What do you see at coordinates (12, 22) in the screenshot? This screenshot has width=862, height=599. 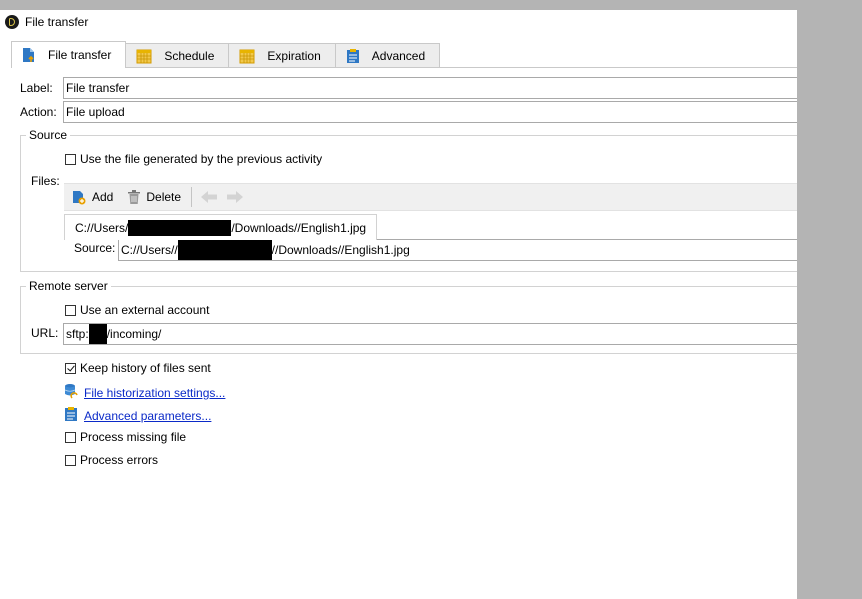 I see `app-icon` at bounding box center [12, 22].